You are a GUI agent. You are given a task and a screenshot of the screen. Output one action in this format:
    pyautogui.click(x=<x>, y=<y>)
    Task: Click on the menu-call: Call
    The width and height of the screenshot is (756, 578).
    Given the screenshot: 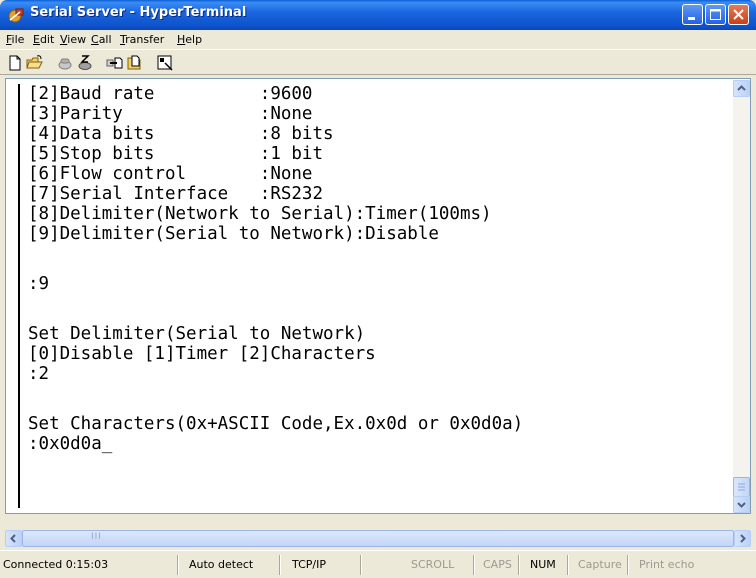 What is the action you would take?
    pyautogui.click(x=101, y=39)
    